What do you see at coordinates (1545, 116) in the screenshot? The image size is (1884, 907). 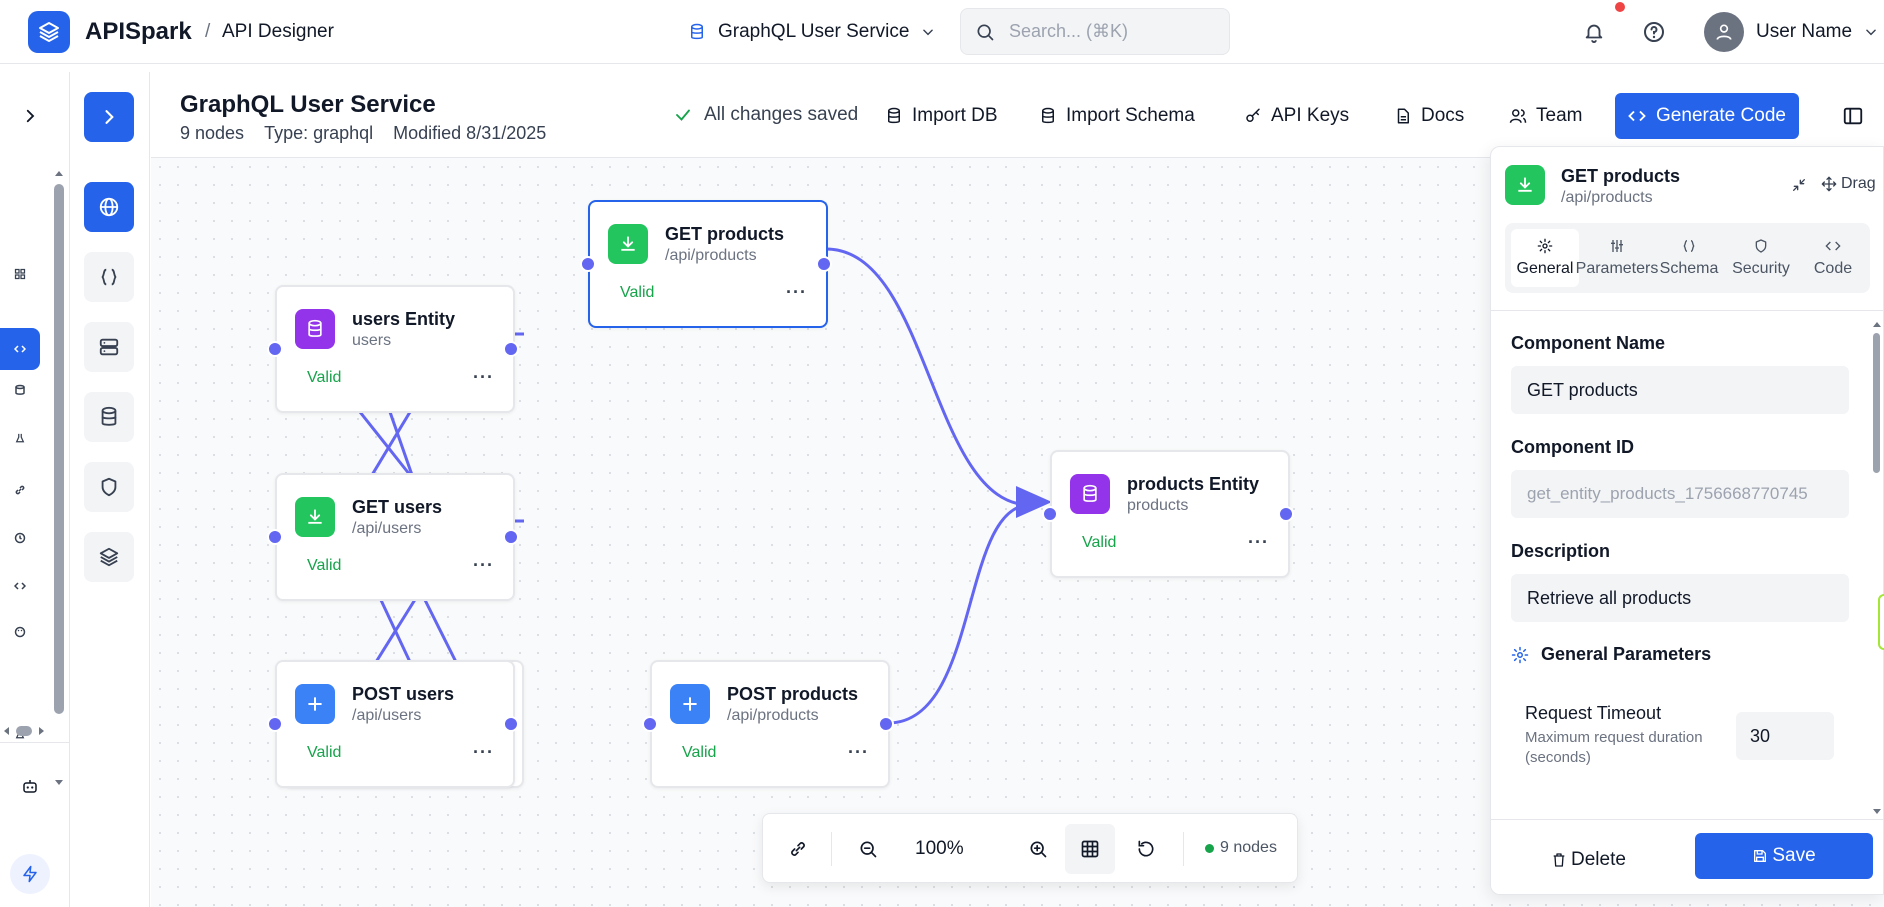 I see `team-button: Team` at bounding box center [1545, 116].